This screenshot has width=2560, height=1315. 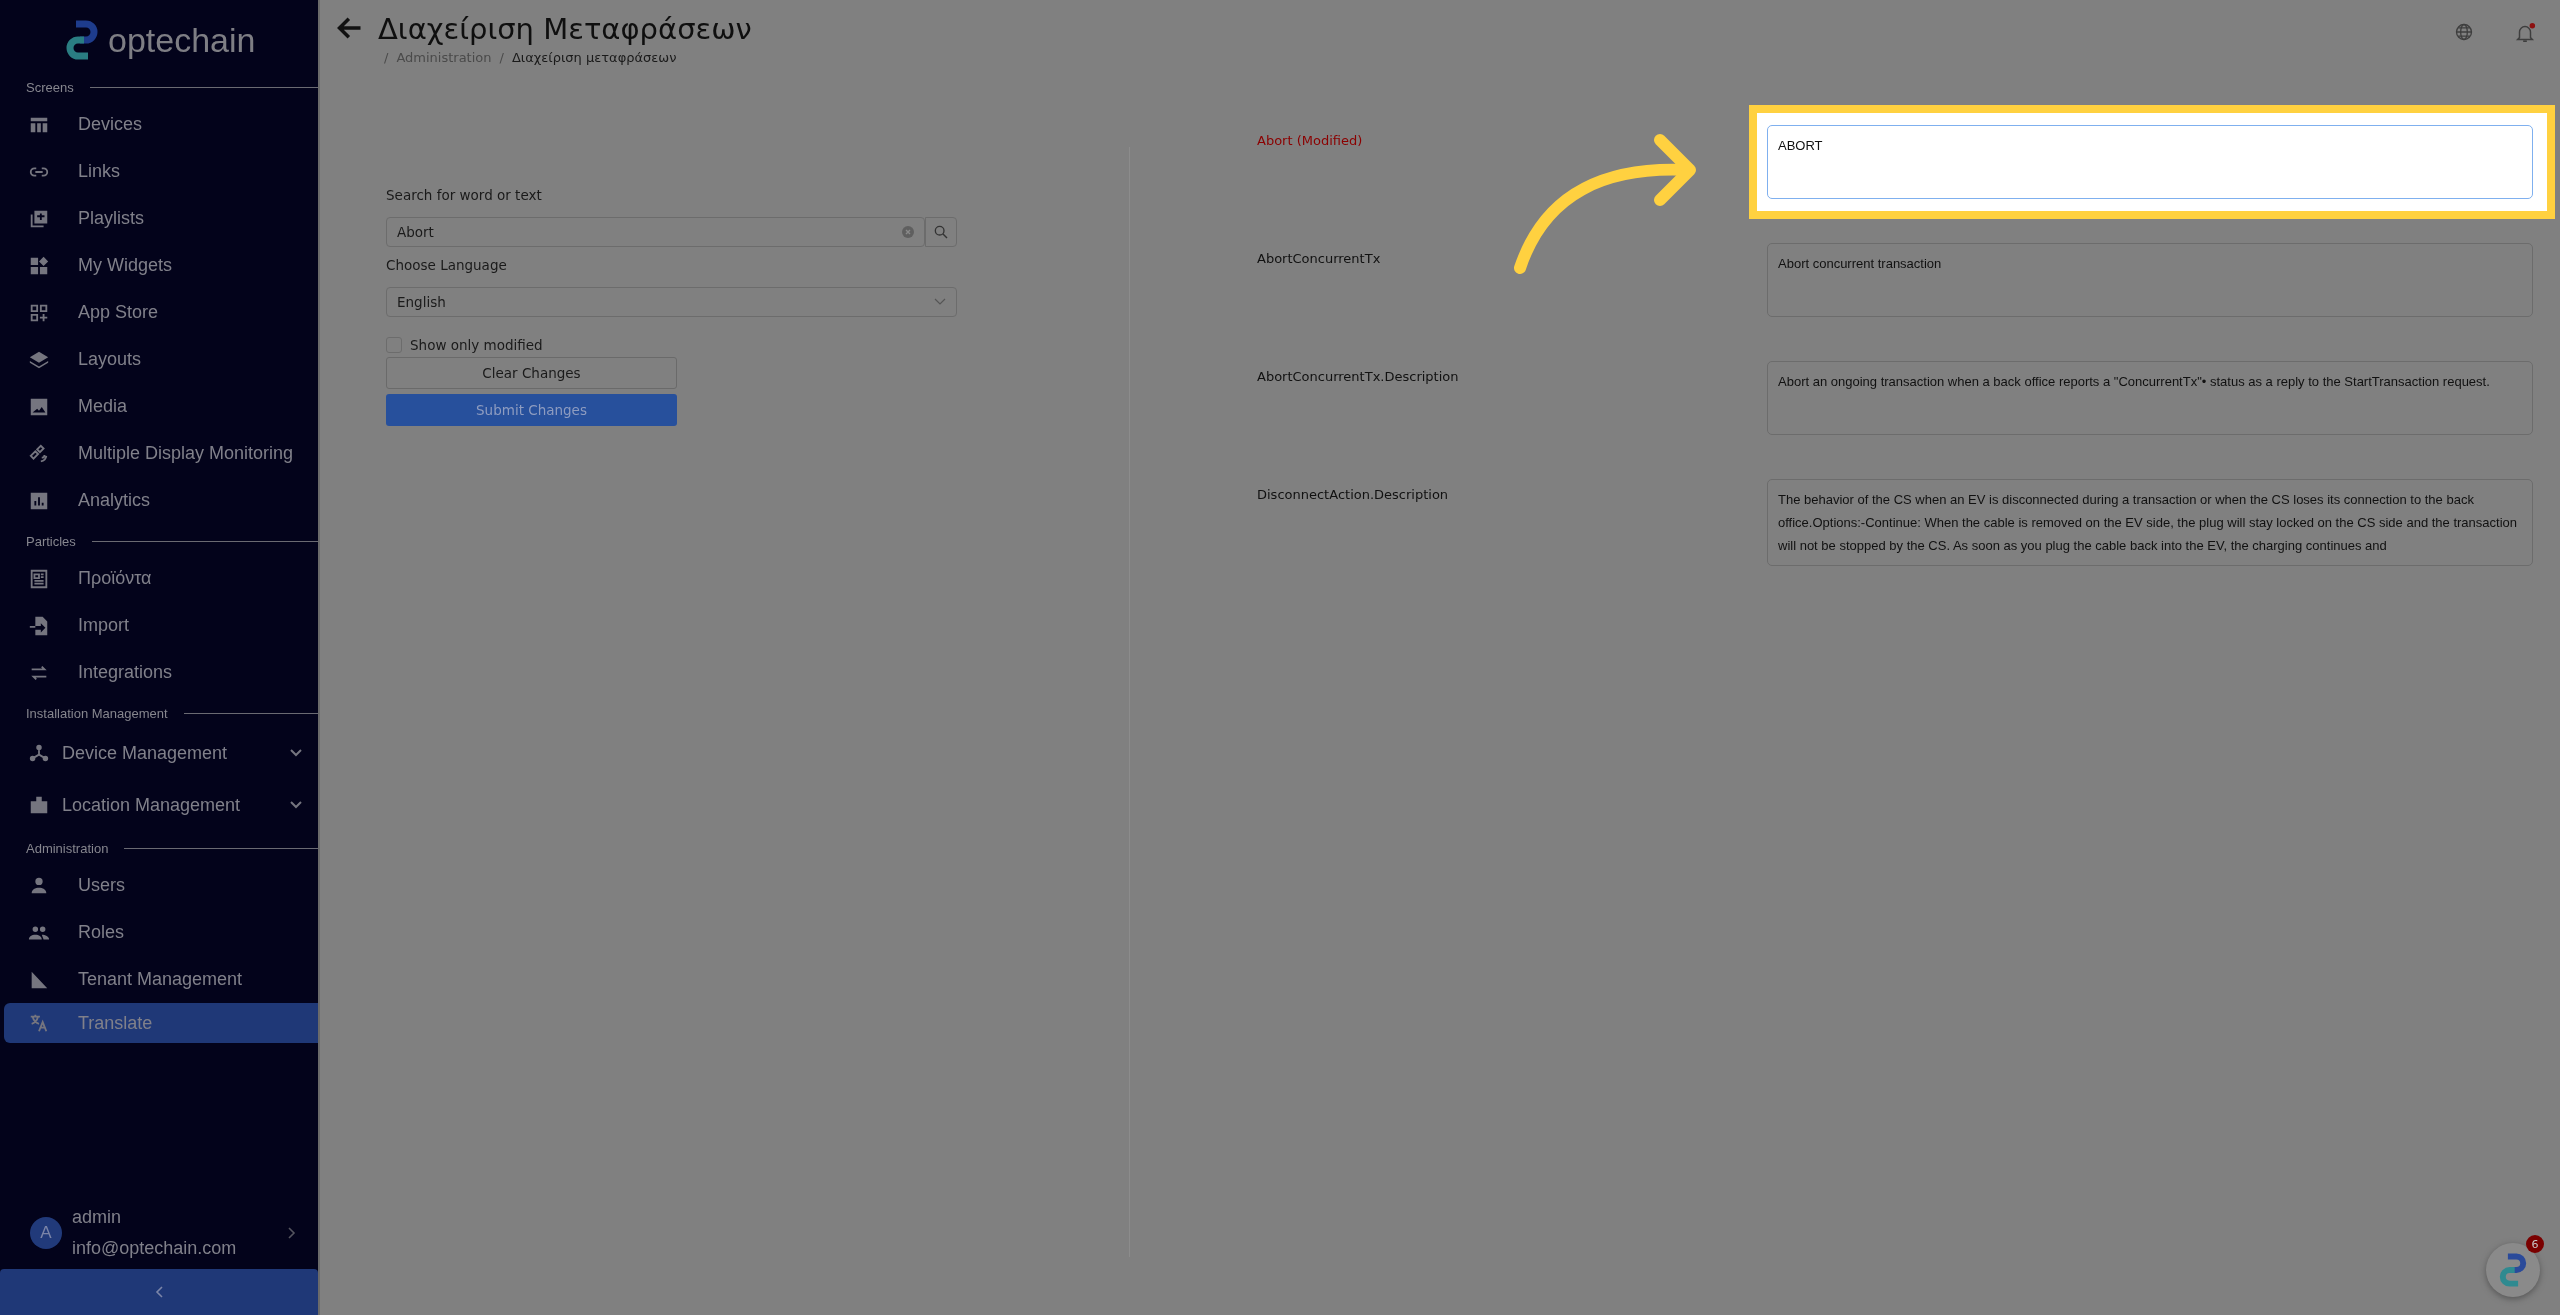 What do you see at coordinates (161, 1023) in the screenshot?
I see `nav-item: Translate` at bounding box center [161, 1023].